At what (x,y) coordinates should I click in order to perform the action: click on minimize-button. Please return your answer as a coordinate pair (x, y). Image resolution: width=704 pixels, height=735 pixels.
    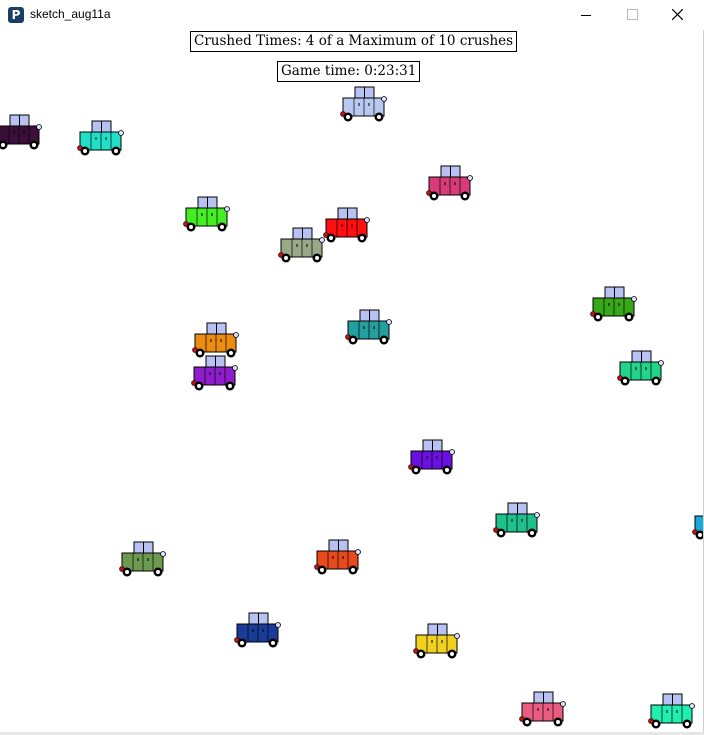
    Looking at the image, I should click on (586, 15).